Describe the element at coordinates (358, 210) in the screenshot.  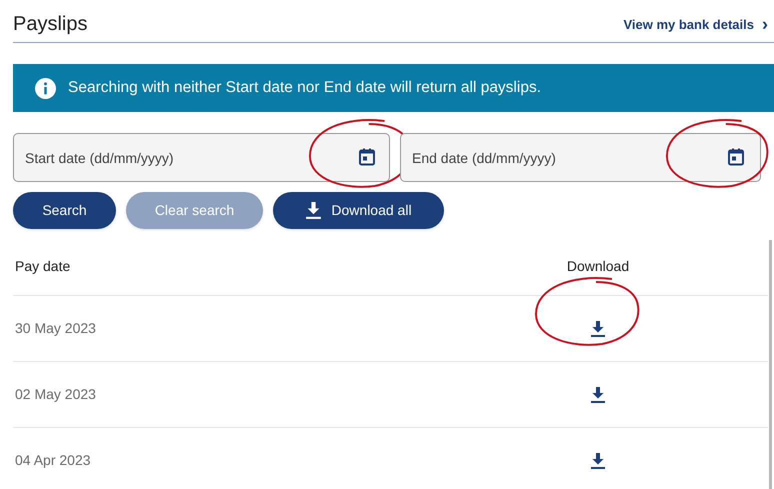
I see `download-all-button: Download all` at that location.